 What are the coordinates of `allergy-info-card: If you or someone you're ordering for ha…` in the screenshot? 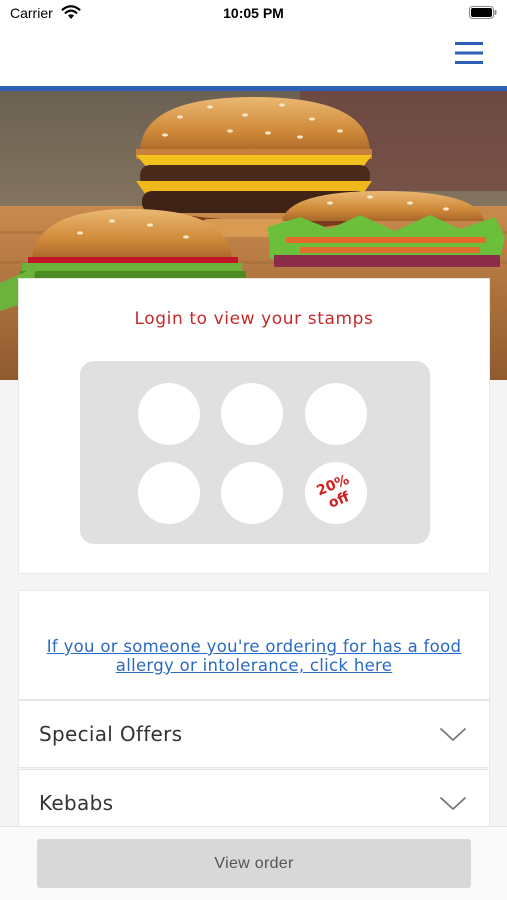 It's located at (254, 645).